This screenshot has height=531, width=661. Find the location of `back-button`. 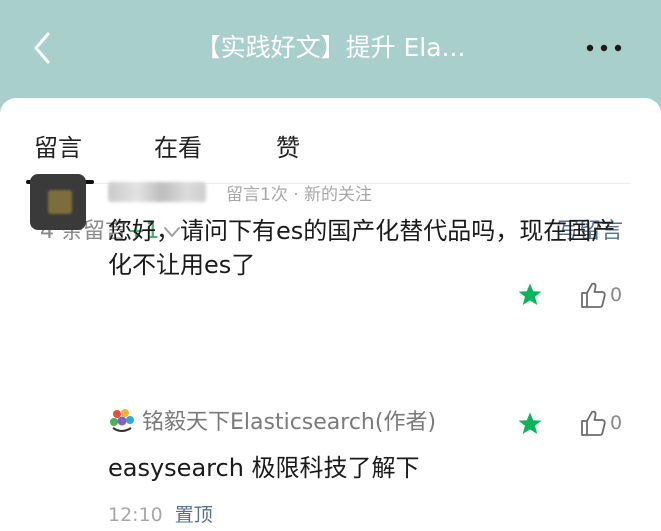

back-button is located at coordinates (43, 48).